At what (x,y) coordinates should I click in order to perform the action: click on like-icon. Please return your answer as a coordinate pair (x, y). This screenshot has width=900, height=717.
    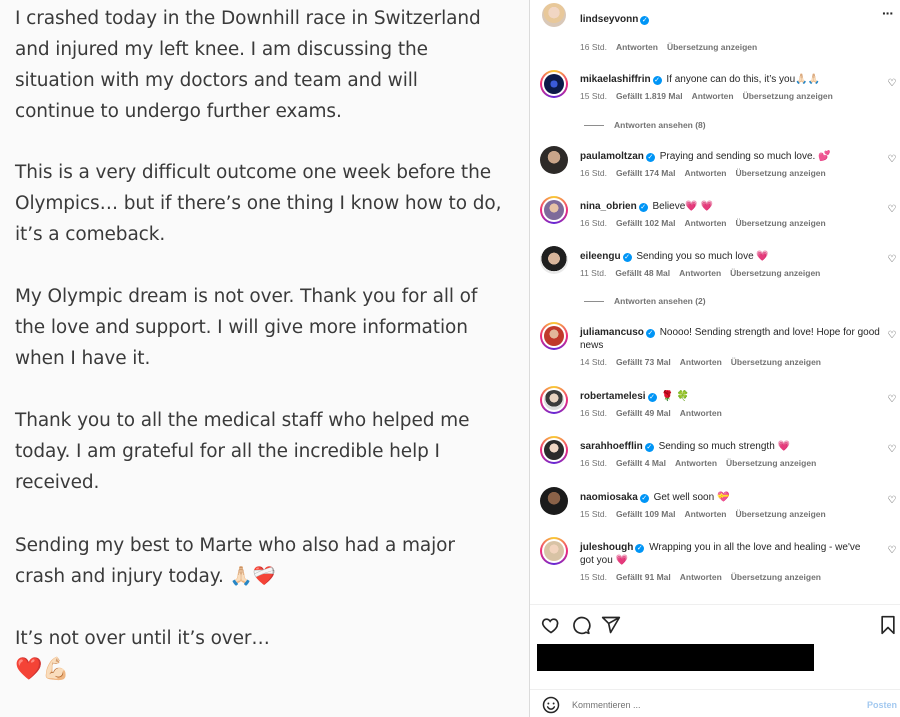
    Looking at the image, I should click on (551, 625).